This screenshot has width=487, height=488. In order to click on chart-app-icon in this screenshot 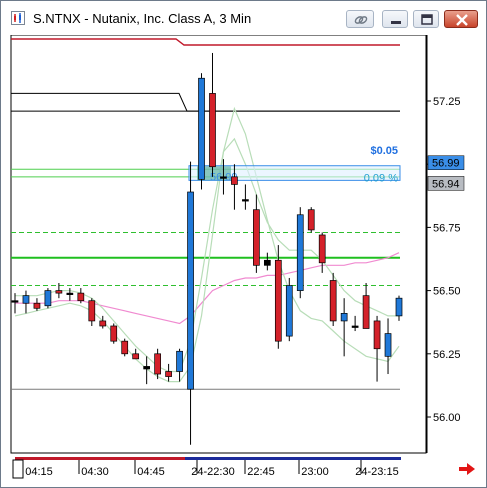, I will do `click(18, 18)`.